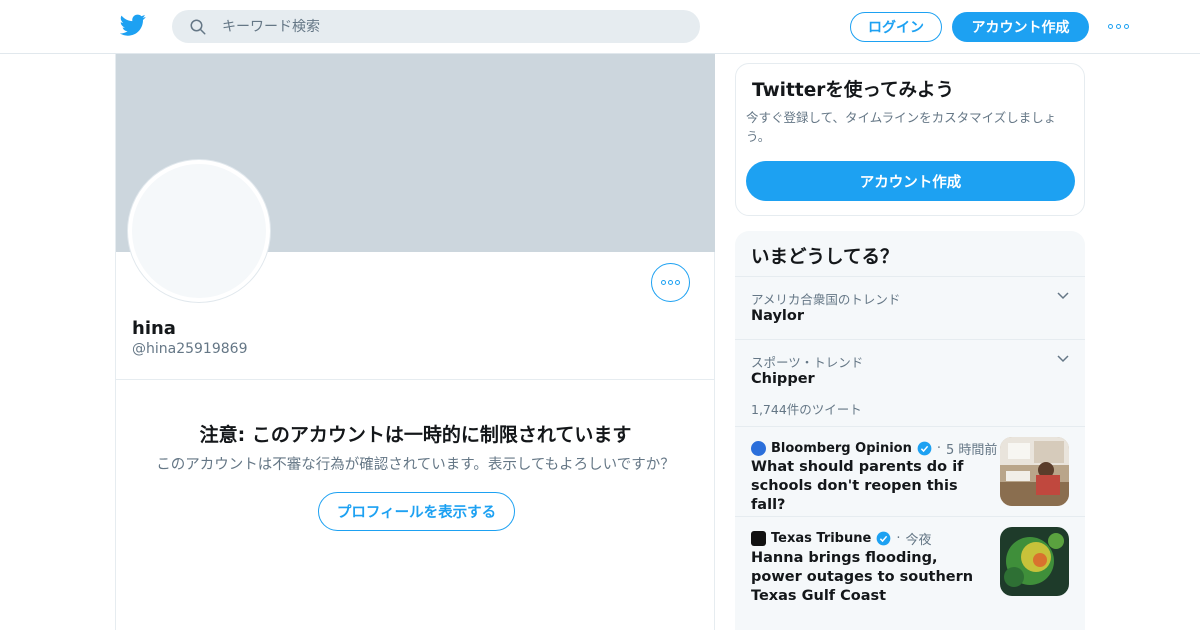 The image size is (1200, 630). Describe the element at coordinates (826, 299) in the screenshot. I see `trend-category: アメリカ合衆国のトレンド` at that location.